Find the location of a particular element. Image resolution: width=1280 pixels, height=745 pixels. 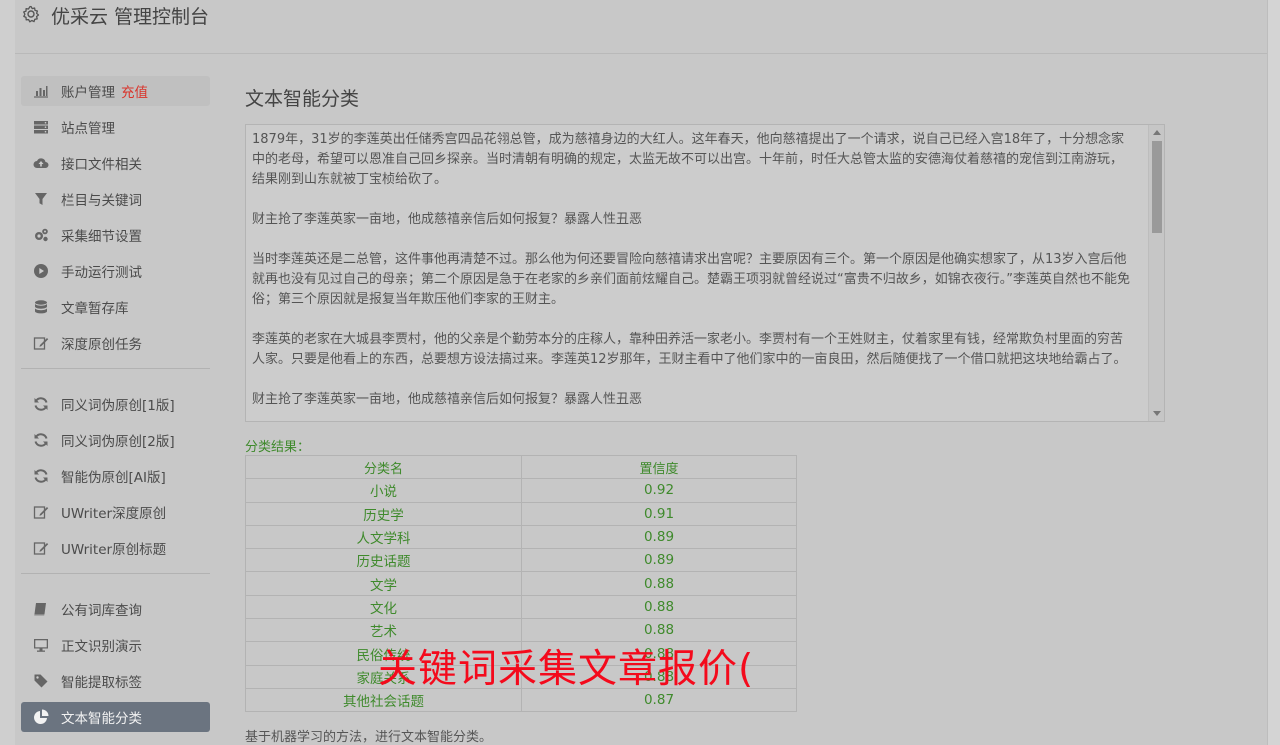

category-cell: 人文学科 is located at coordinates (383, 537).